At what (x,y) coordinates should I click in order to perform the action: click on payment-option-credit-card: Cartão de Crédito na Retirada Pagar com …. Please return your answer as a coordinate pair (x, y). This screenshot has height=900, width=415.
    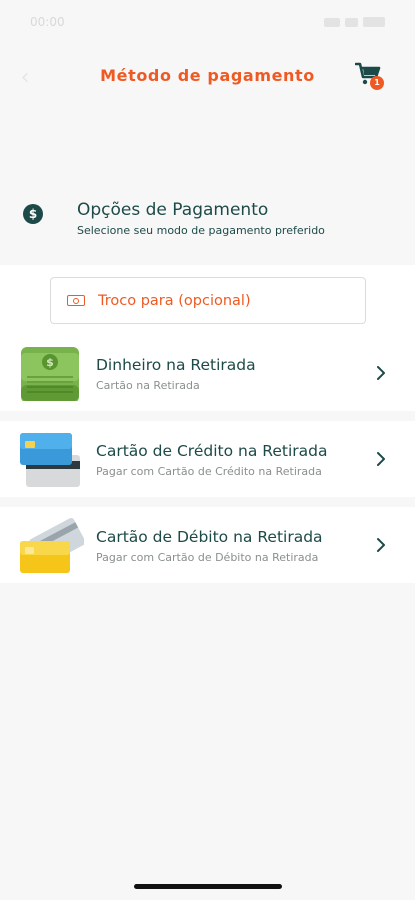
    Looking at the image, I should click on (207, 459).